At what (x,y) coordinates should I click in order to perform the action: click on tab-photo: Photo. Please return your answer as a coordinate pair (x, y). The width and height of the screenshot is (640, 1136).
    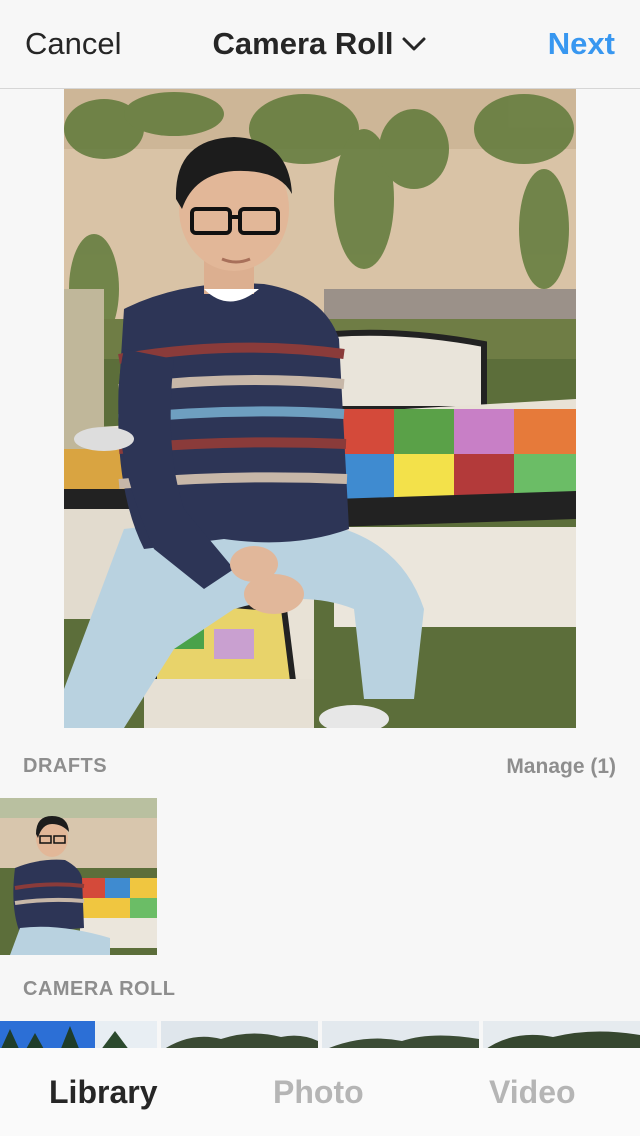
    Looking at the image, I should click on (318, 1092).